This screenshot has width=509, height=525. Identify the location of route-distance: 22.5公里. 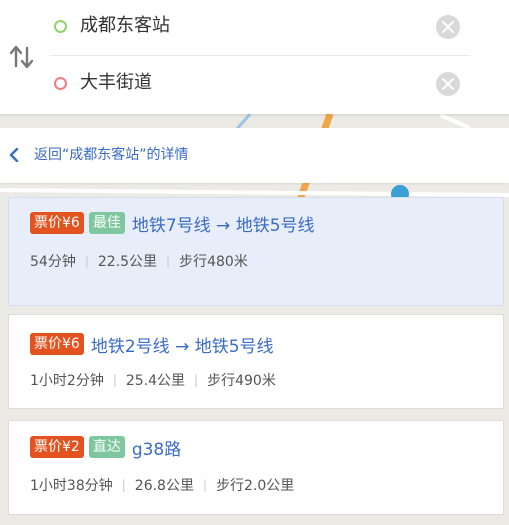
(127, 262).